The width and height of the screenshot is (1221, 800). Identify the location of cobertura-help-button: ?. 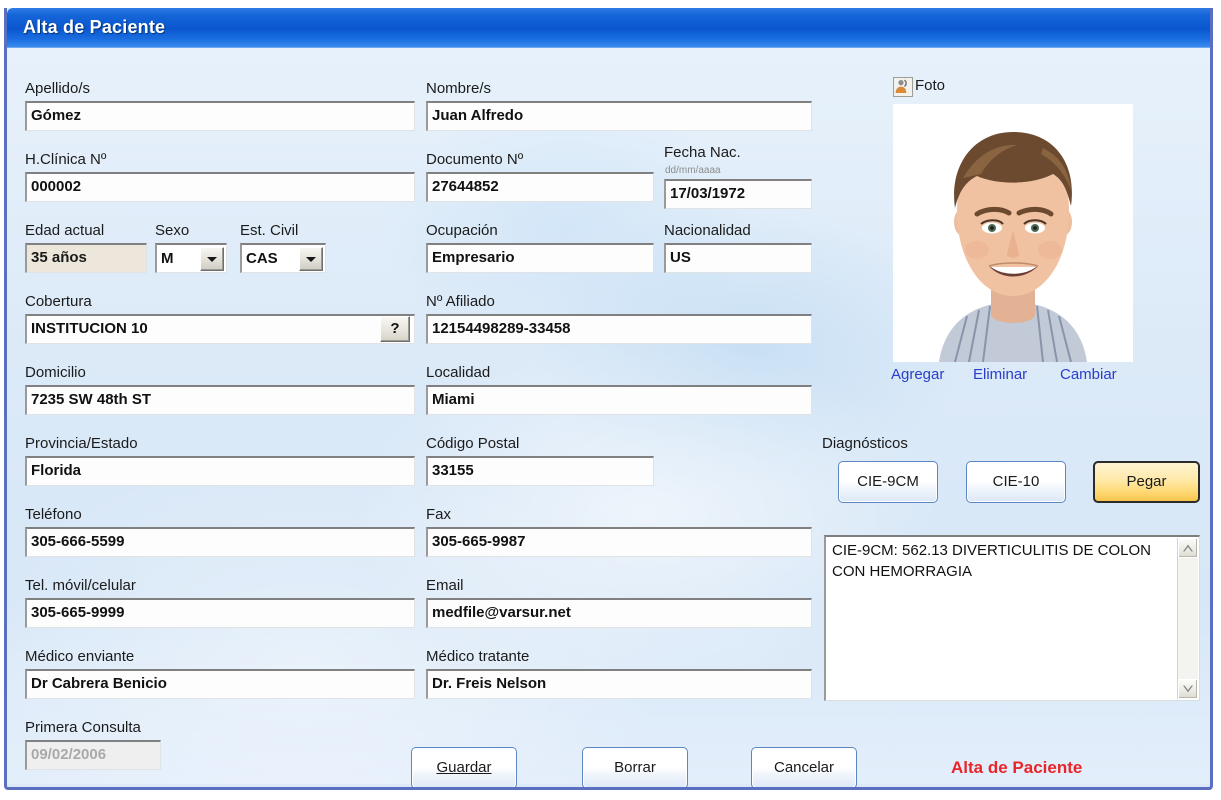
(395, 329).